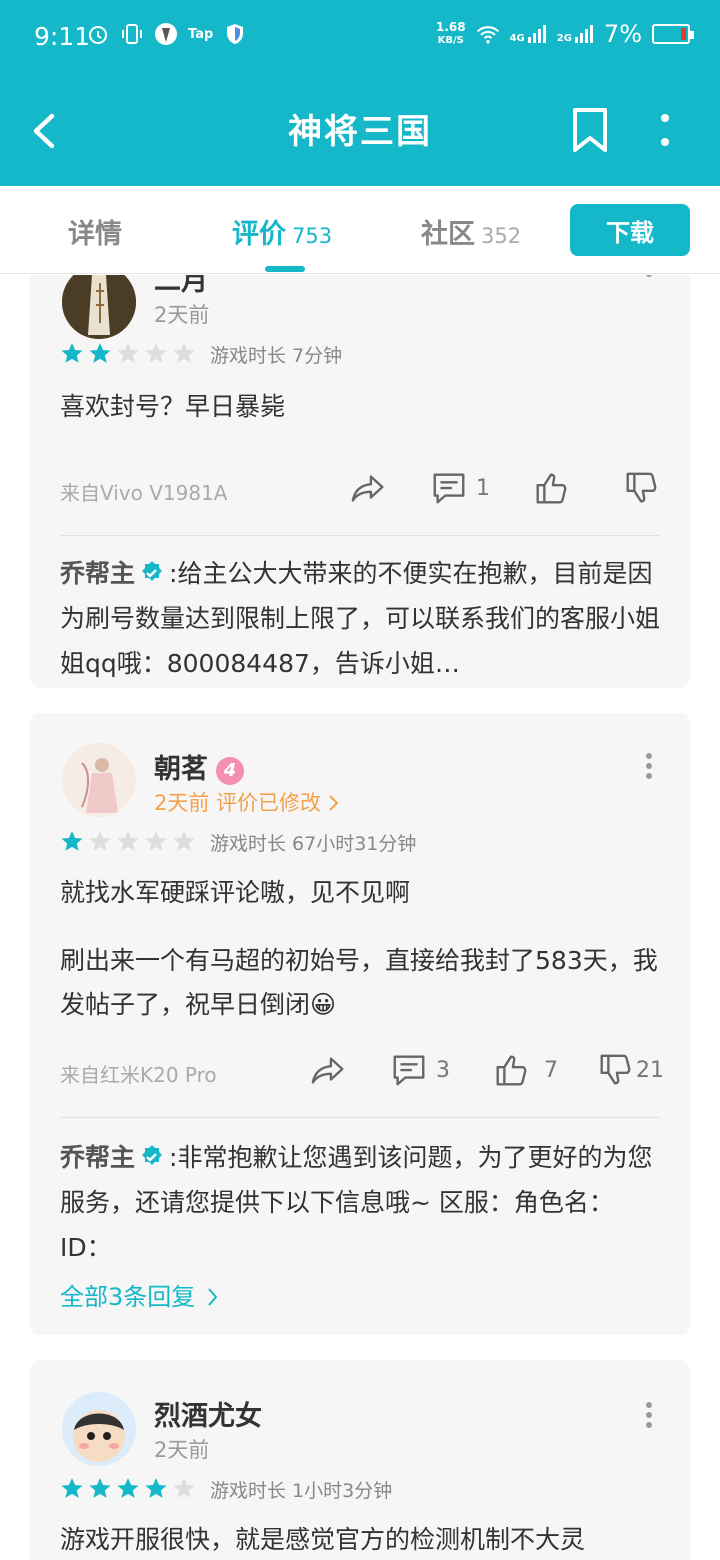  What do you see at coordinates (528, 34) in the screenshot?
I see `signal-4g-icon: 4G` at bounding box center [528, 34].